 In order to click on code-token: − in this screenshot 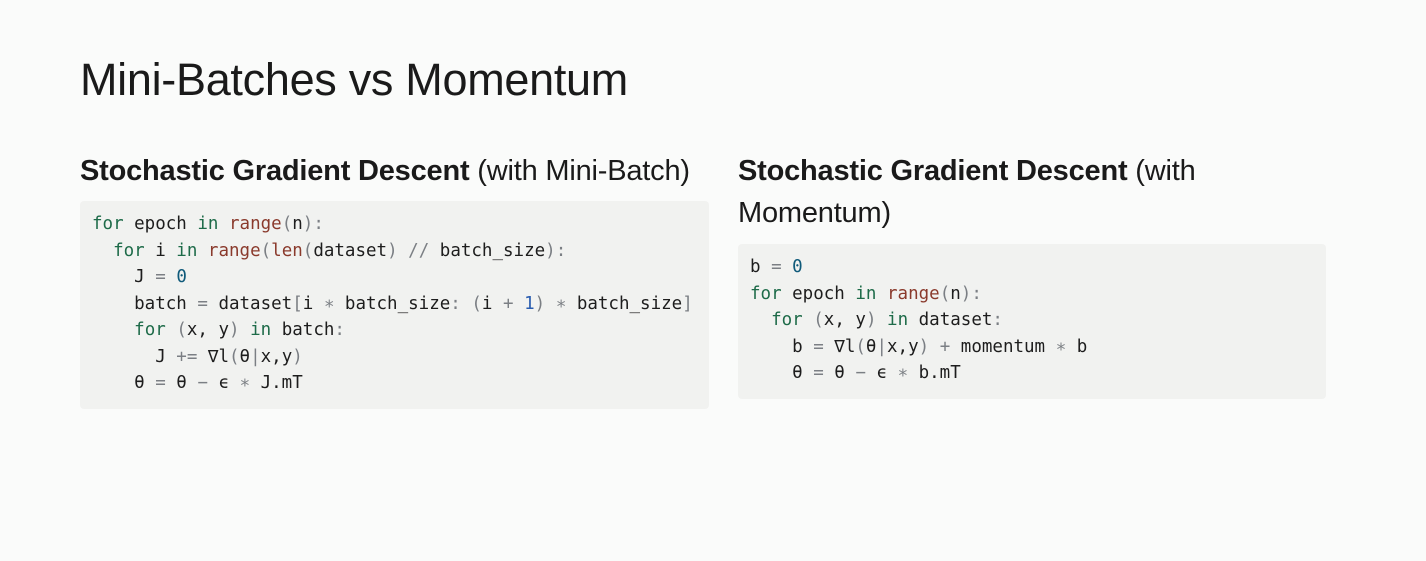, I will do `click(202, 383)`.